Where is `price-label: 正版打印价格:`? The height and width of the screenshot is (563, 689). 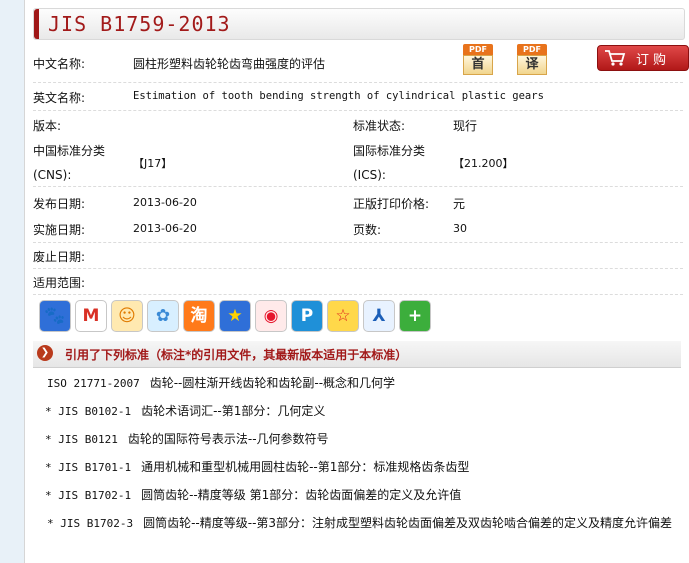 price-label: 正版打印价格: is located at coordinates (391, 204).